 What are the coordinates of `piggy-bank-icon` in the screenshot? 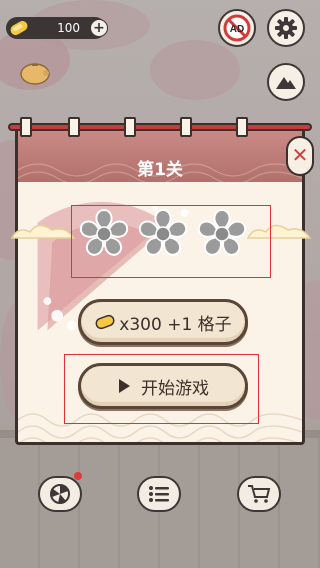 It's located at (35, 73).